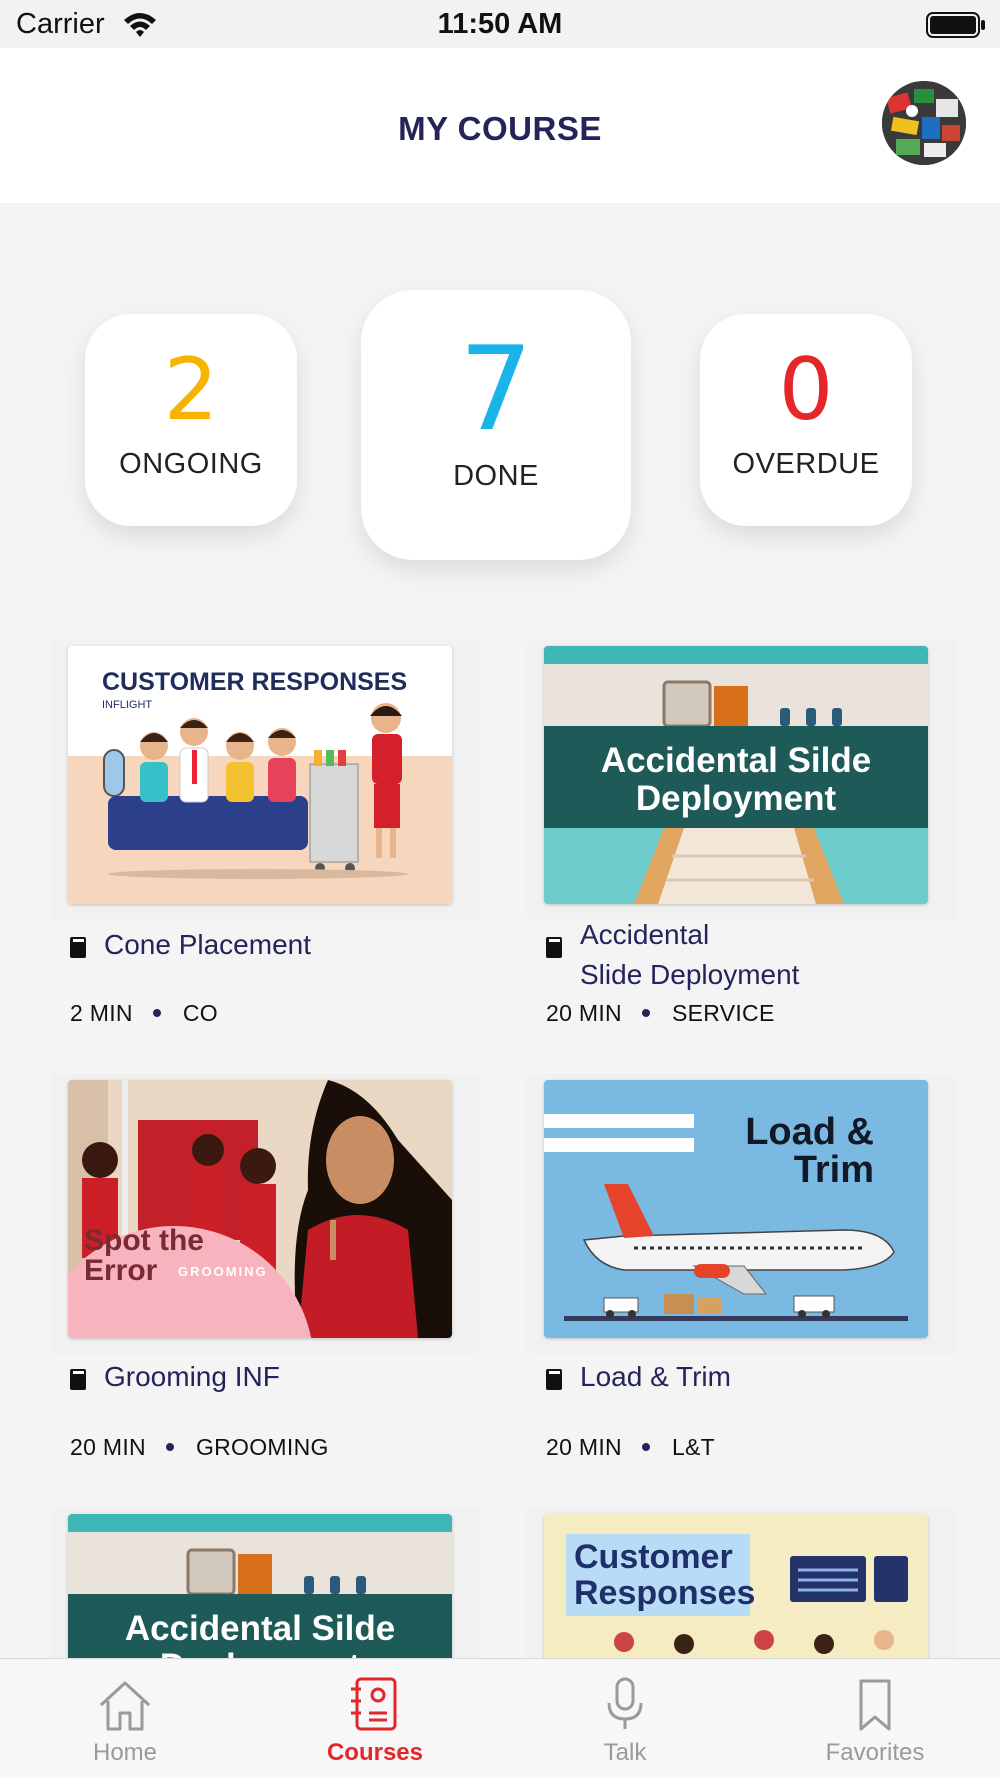 The height and width of the screenshot is (1778, 1000). What do you see at coordinates (144, 1240) in the screenshot?
I see `thumb-line1: Spot the` at bounding box center [144, 1240].